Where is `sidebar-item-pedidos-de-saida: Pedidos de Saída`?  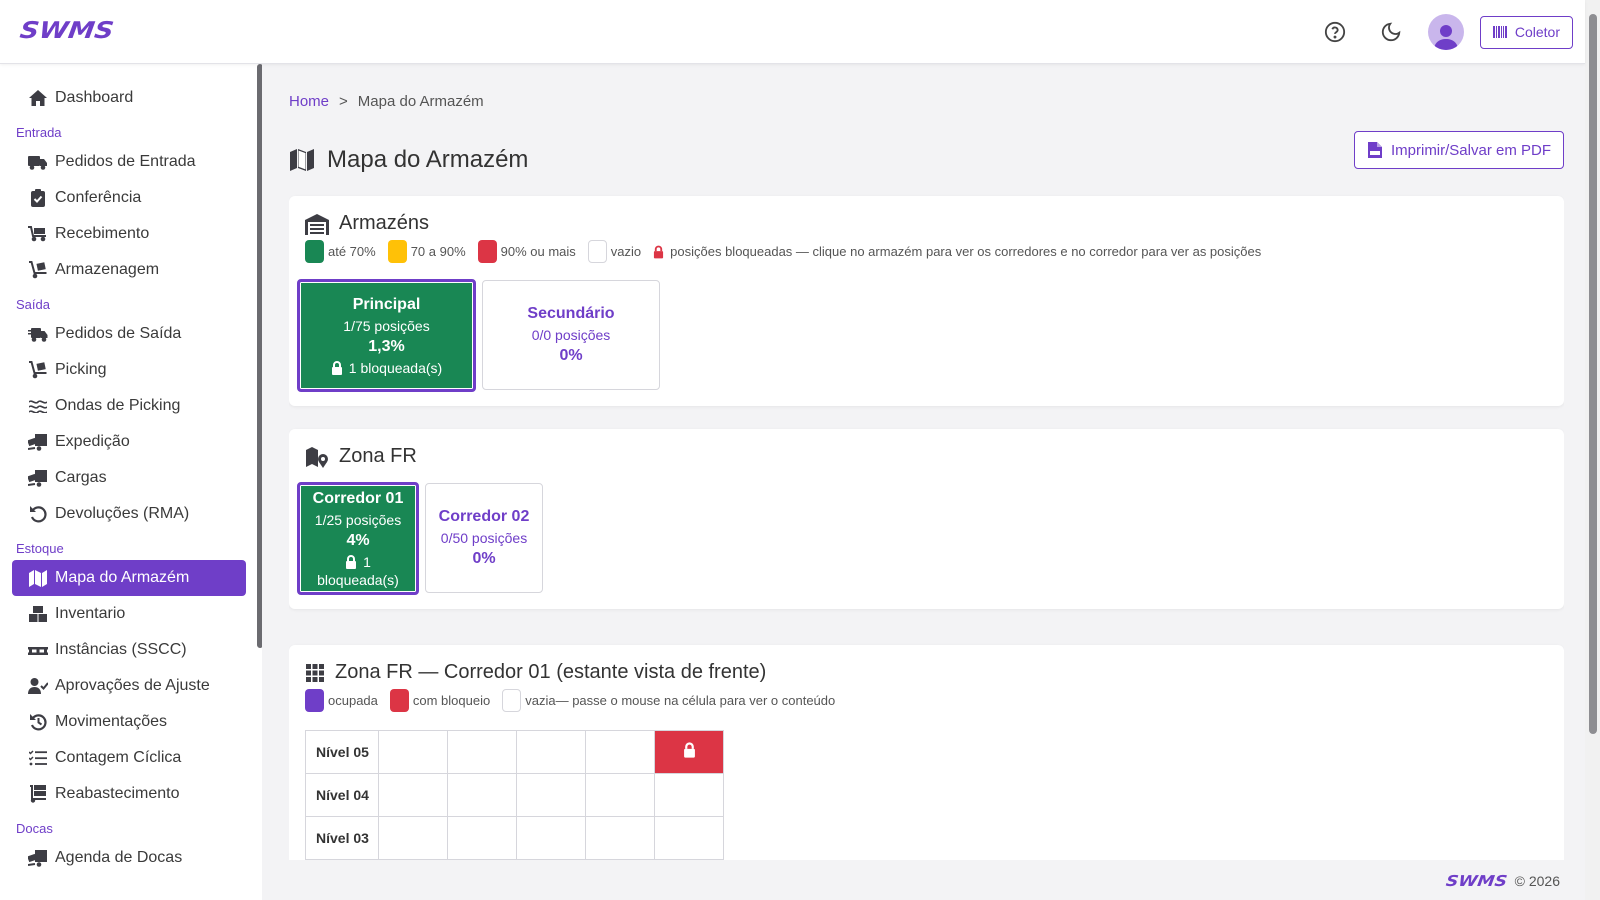 sidebar-item-pedidos-de-saida: Pedidos de Saída is located at coordinates (129, 334).